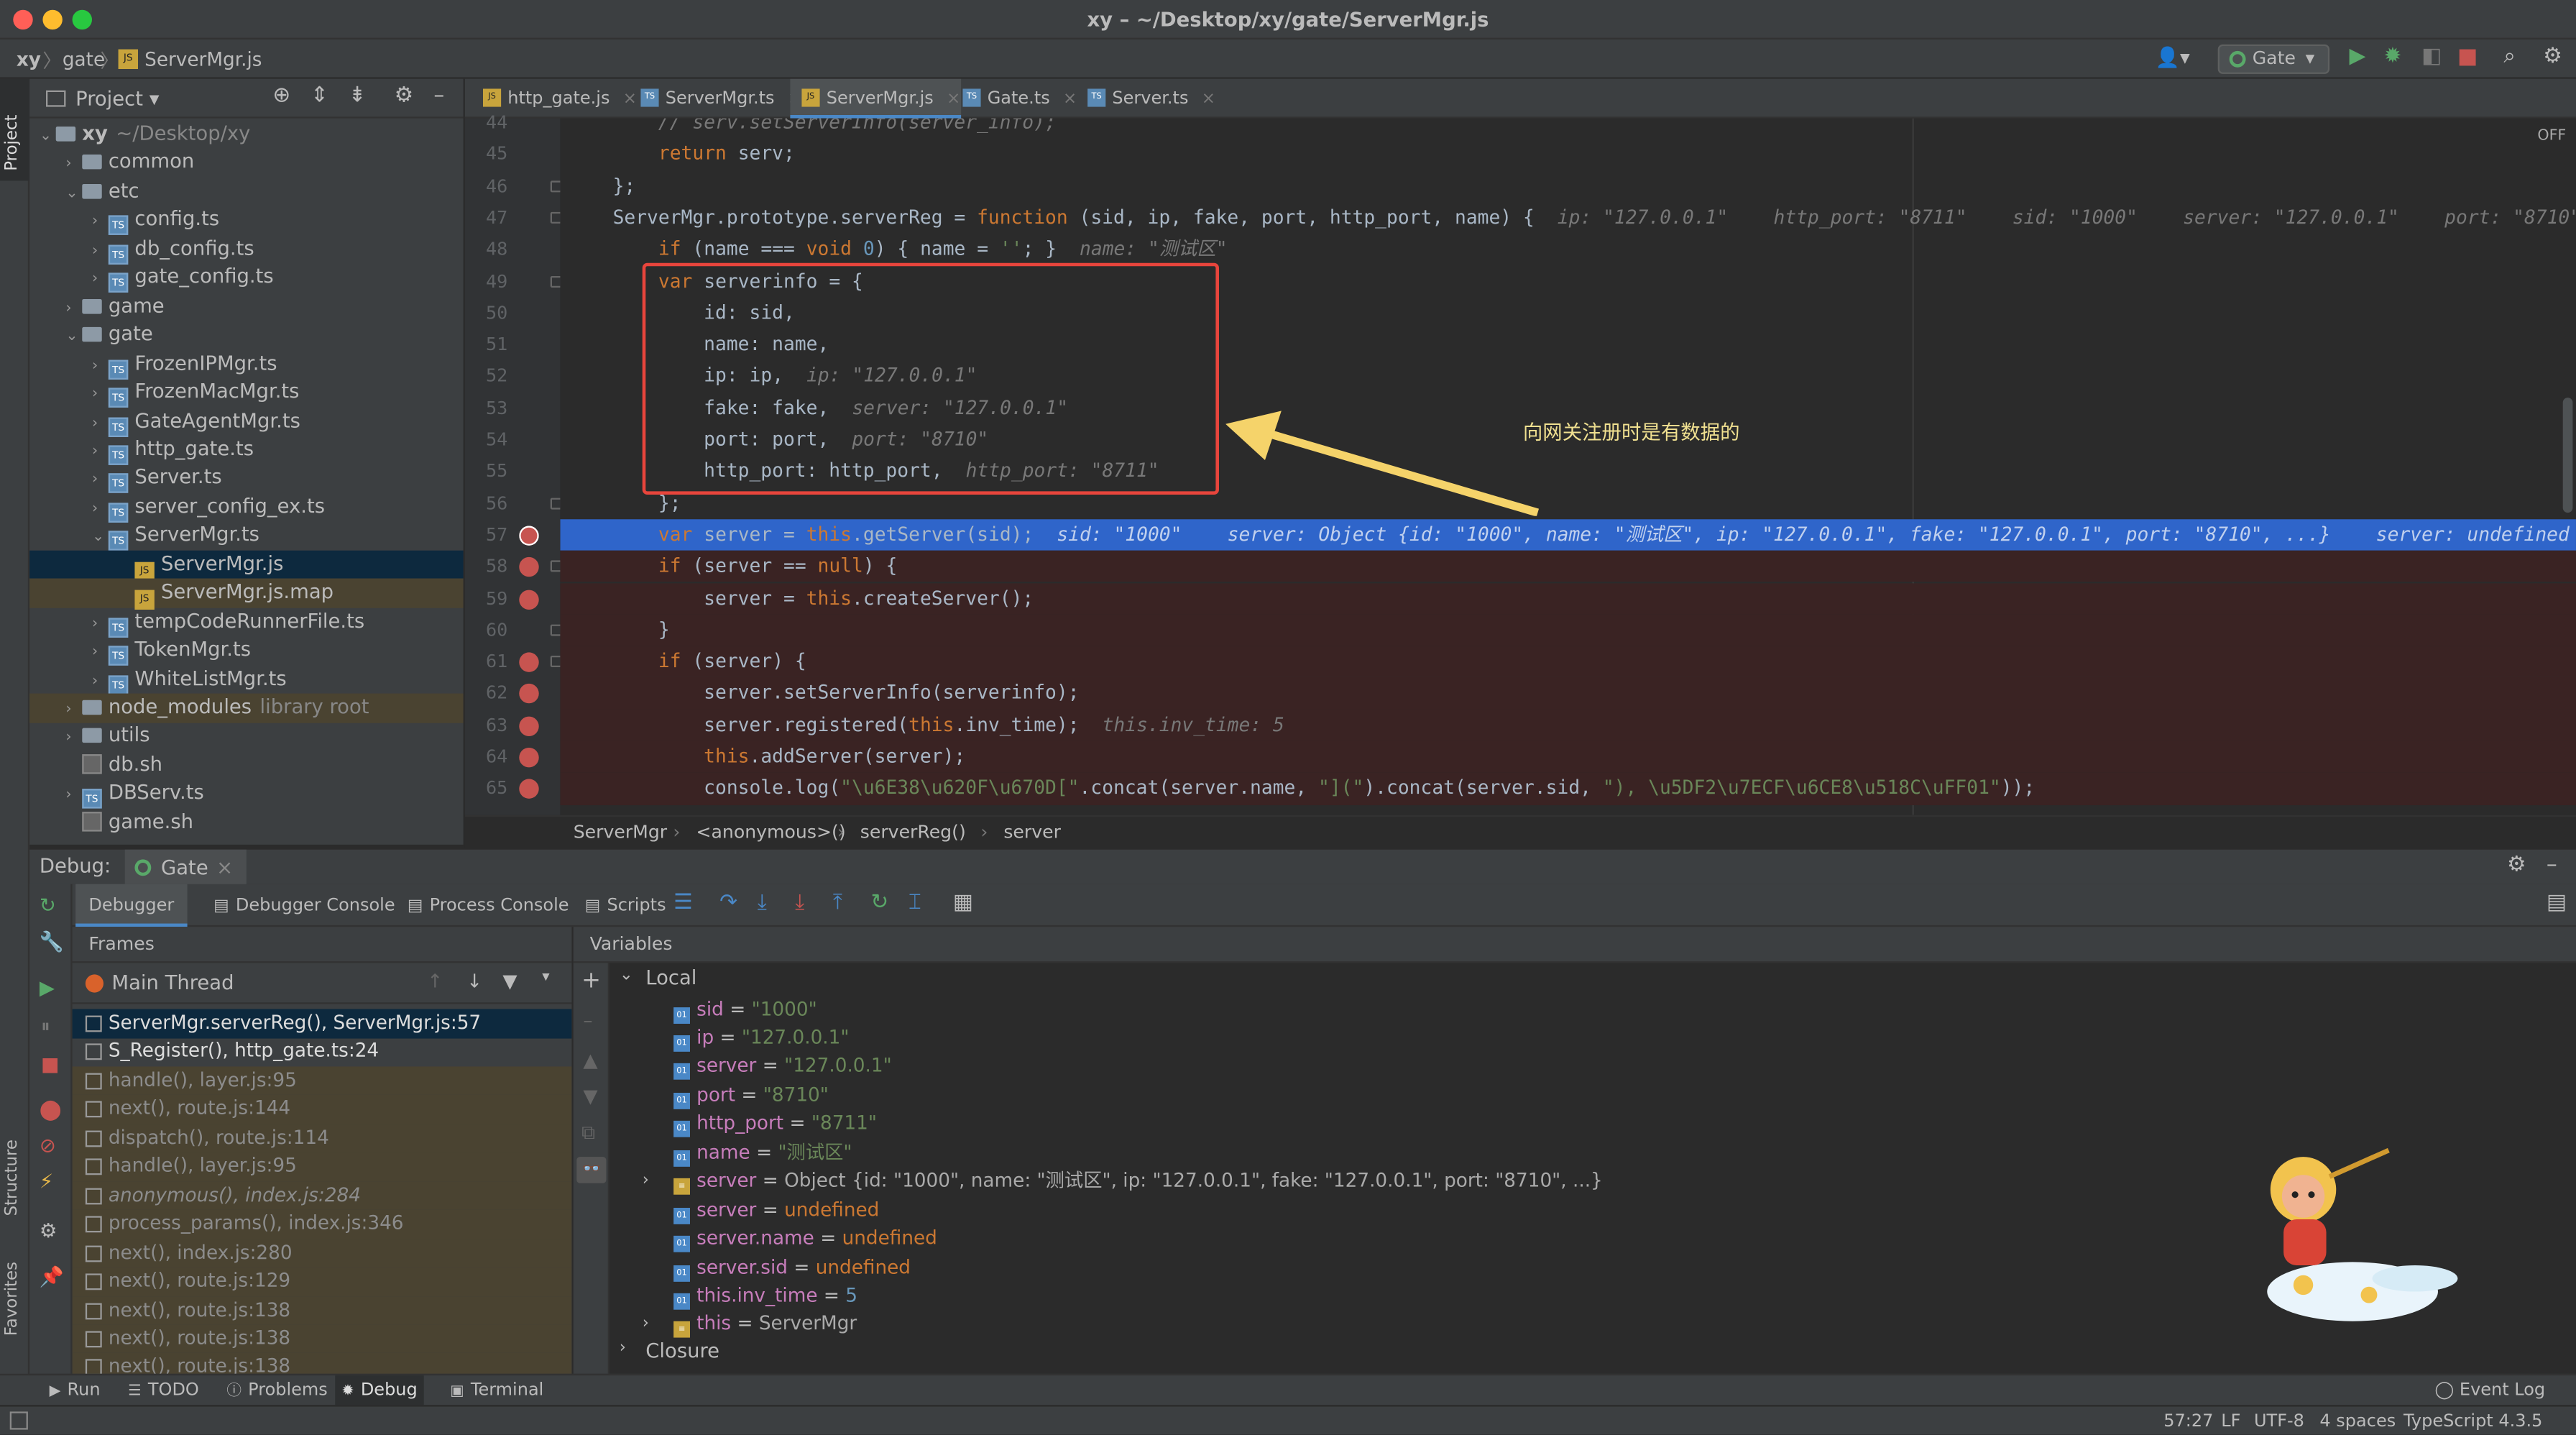 This screenshot has height=1435, width=2576. Describe the element at coordinates (2473, 1421) in the screenshot. I see `language-service: TypeScript 4.3.5` at that location.